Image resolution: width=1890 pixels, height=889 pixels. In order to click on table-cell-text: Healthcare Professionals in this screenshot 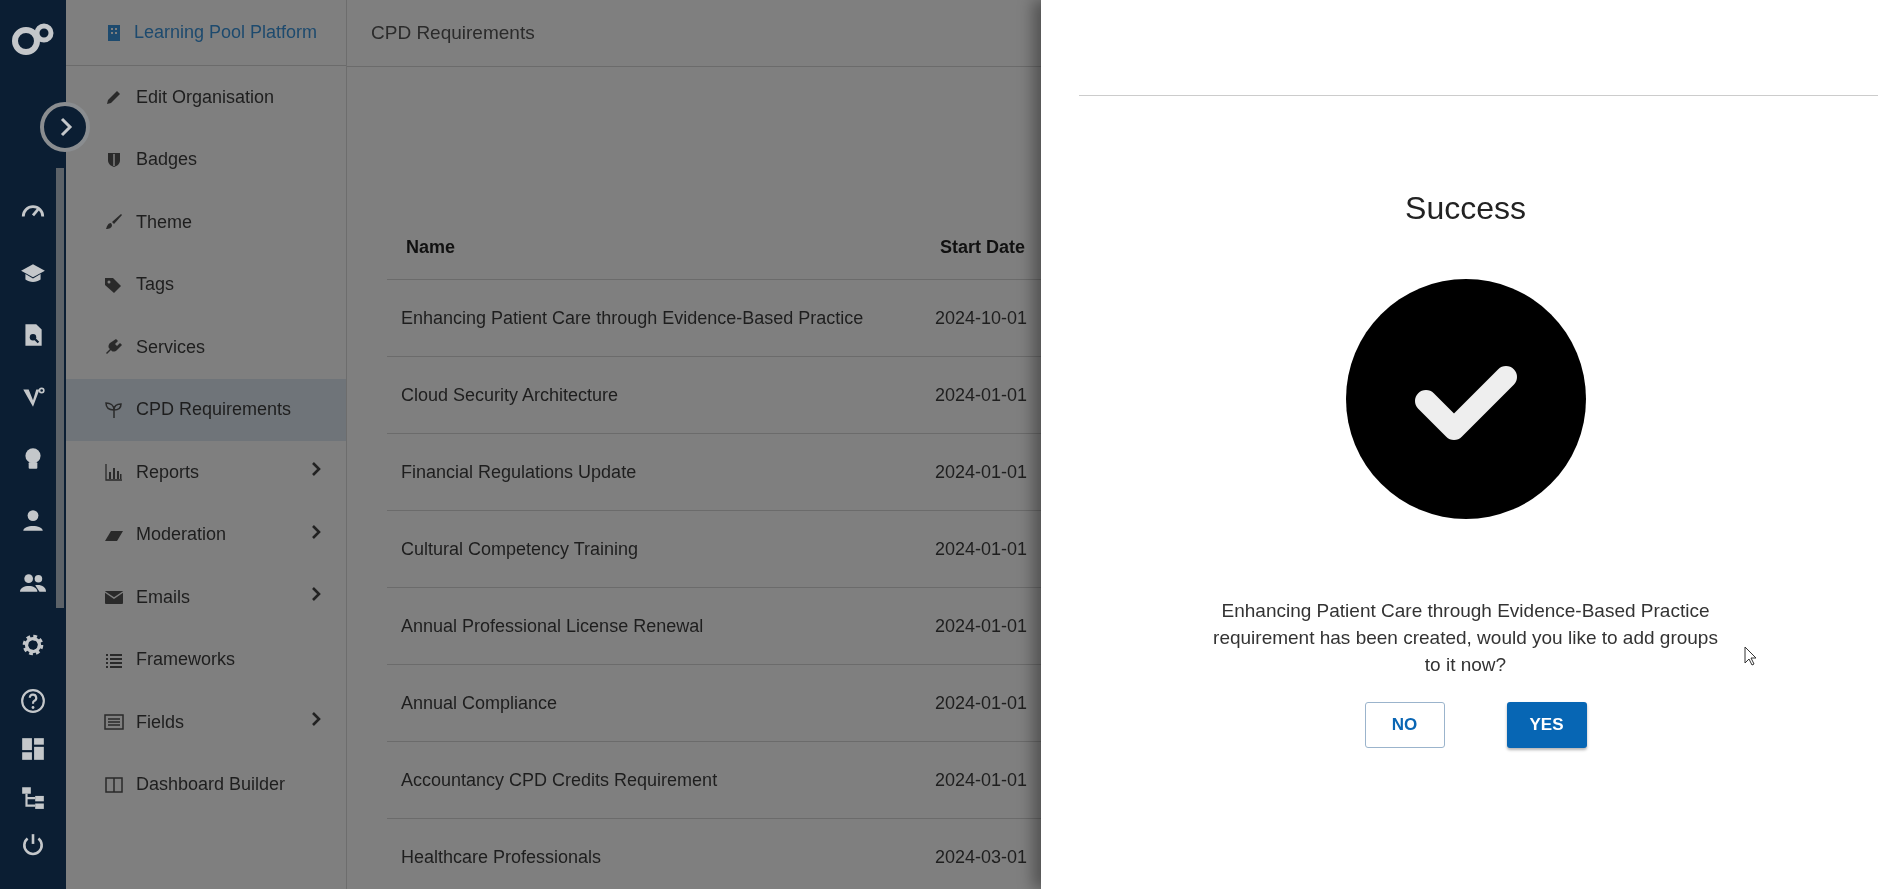, I will do `click(501, 857)`.